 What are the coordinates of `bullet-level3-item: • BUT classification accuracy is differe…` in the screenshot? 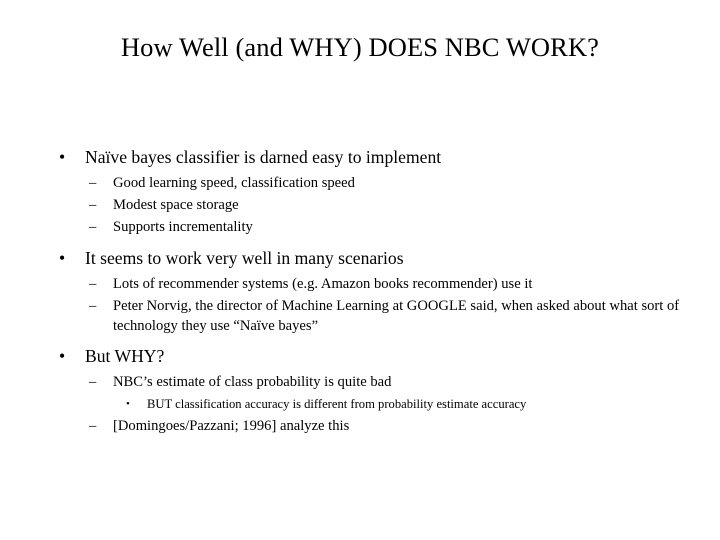 It's located at (360, 405).